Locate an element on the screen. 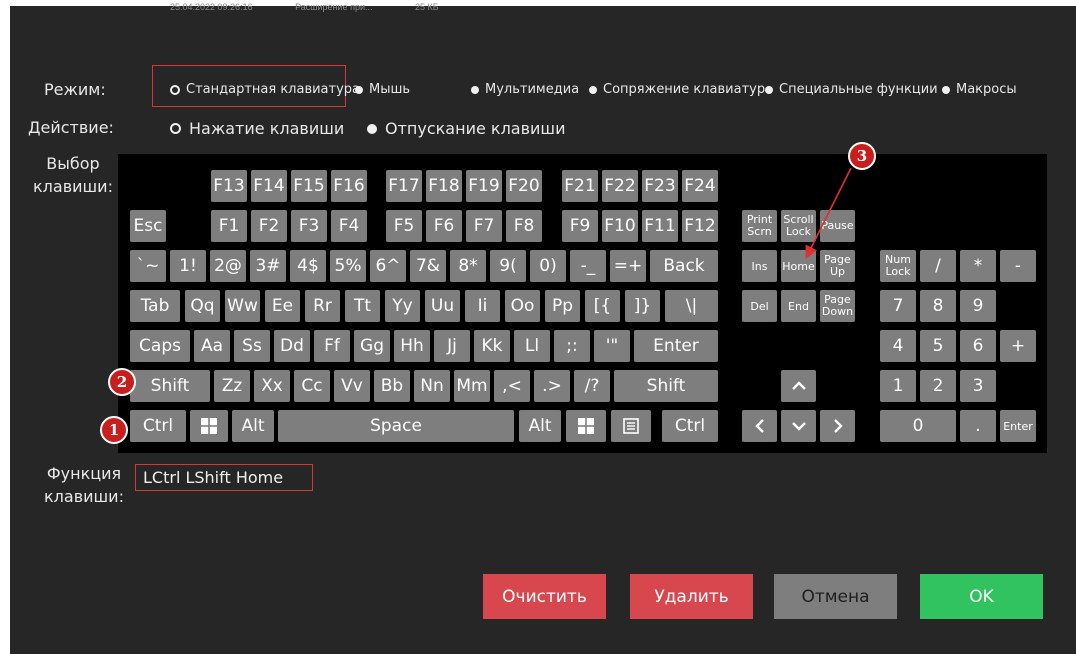  action-radio-release: Отпускание клавиши is located at coordinates (466, 128).